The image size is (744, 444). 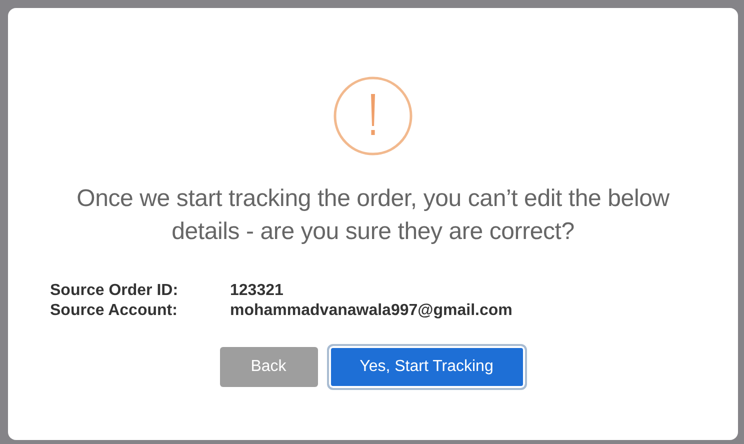 I want to click on detail-label: Source Order ID:, so click(x=115, y=291).